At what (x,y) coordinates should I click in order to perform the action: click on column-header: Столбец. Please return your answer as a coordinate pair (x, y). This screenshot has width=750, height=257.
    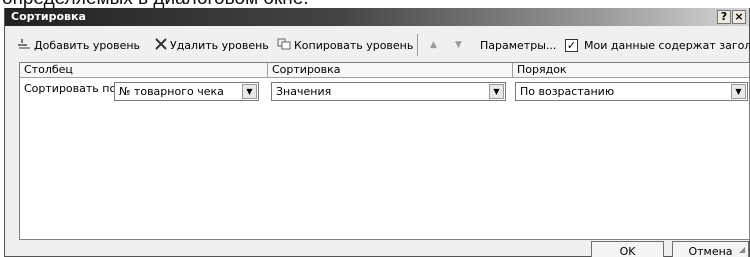
    Looking at the image, I should click on (144, 70).